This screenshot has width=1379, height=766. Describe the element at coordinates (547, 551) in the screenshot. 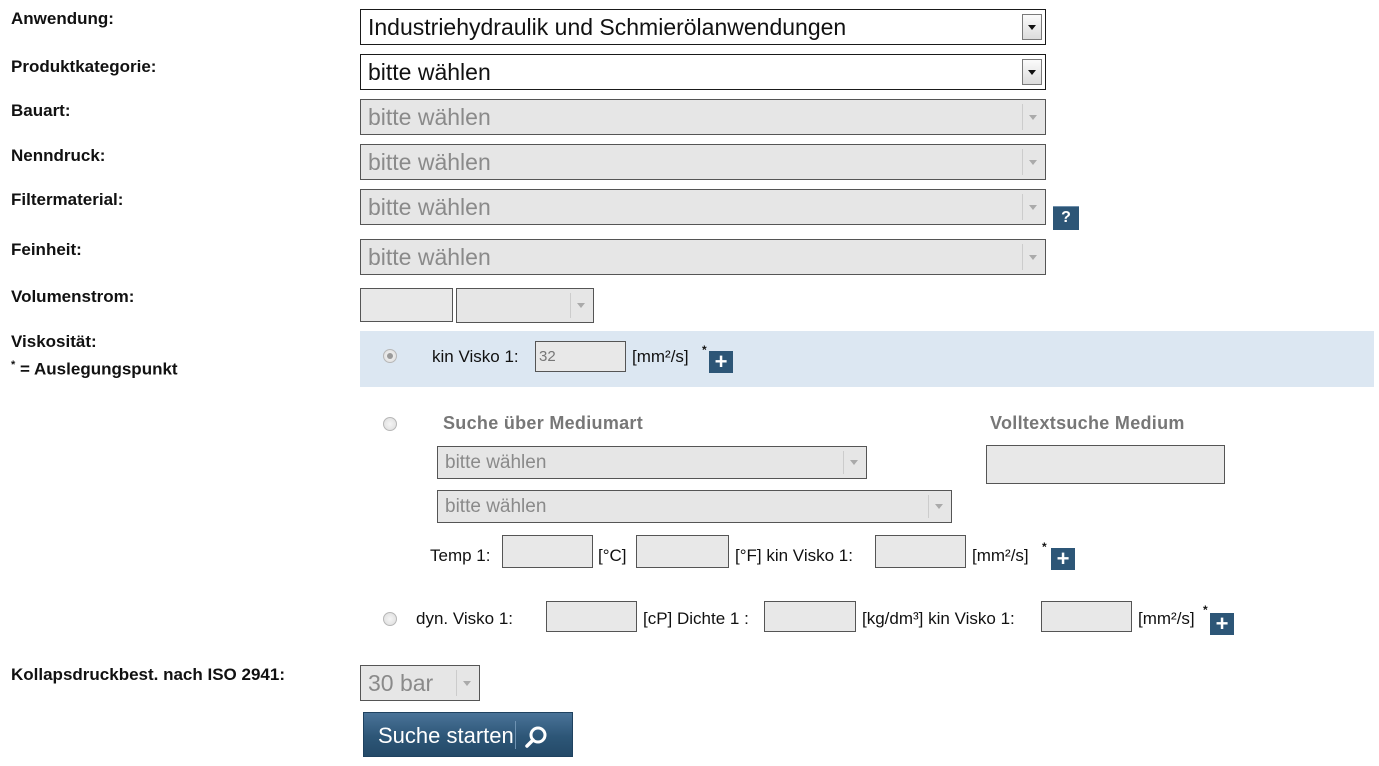

I see `temp-c-input` at that location.